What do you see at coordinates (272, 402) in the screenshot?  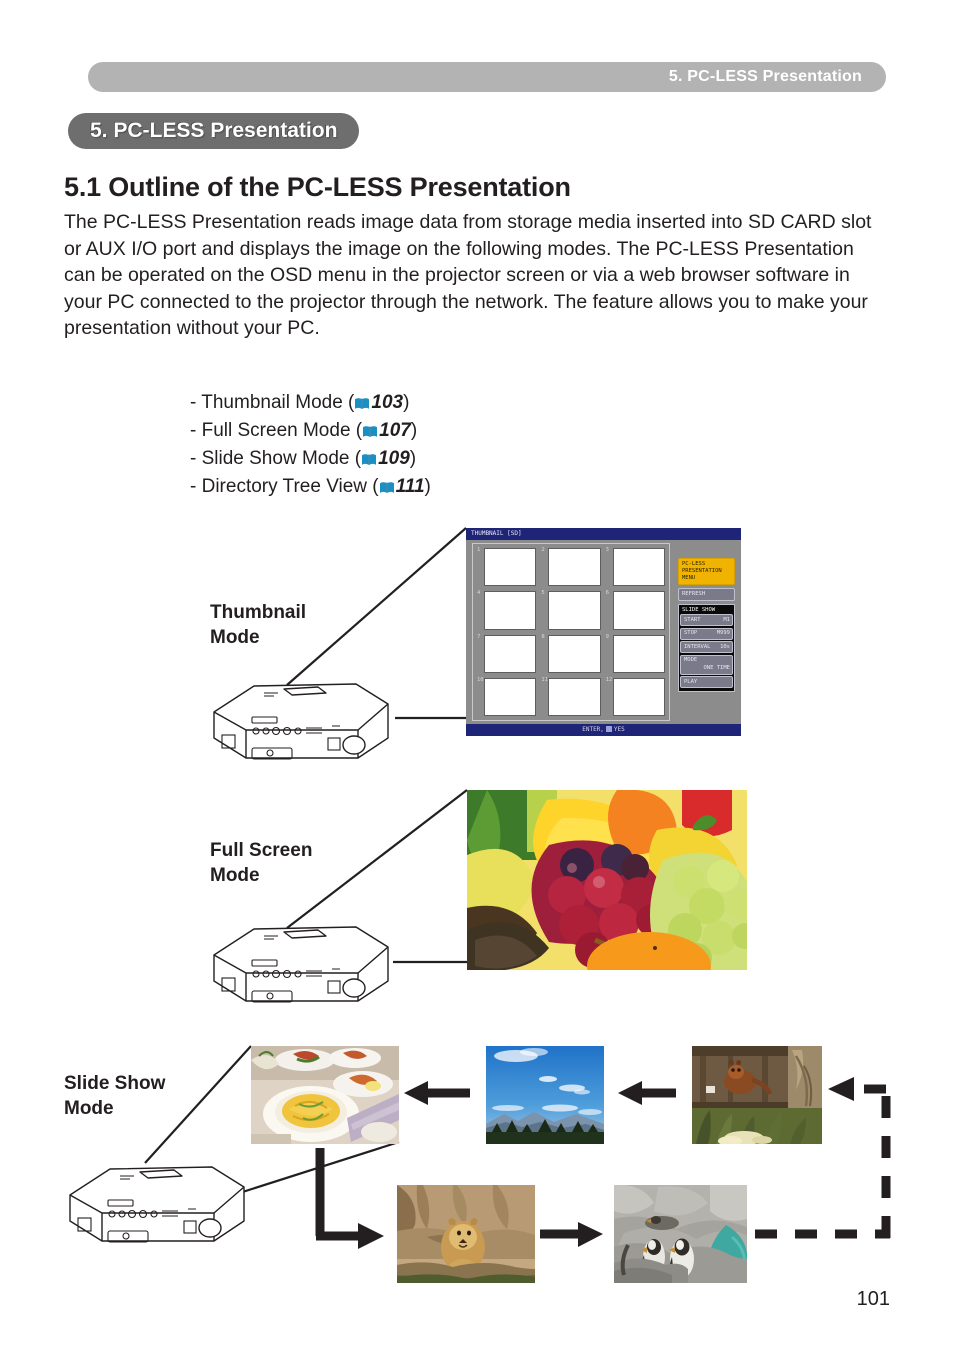 I see `mode-list-prefix-0: - Thumbnail Mode (` at bounding box center [272, 402].